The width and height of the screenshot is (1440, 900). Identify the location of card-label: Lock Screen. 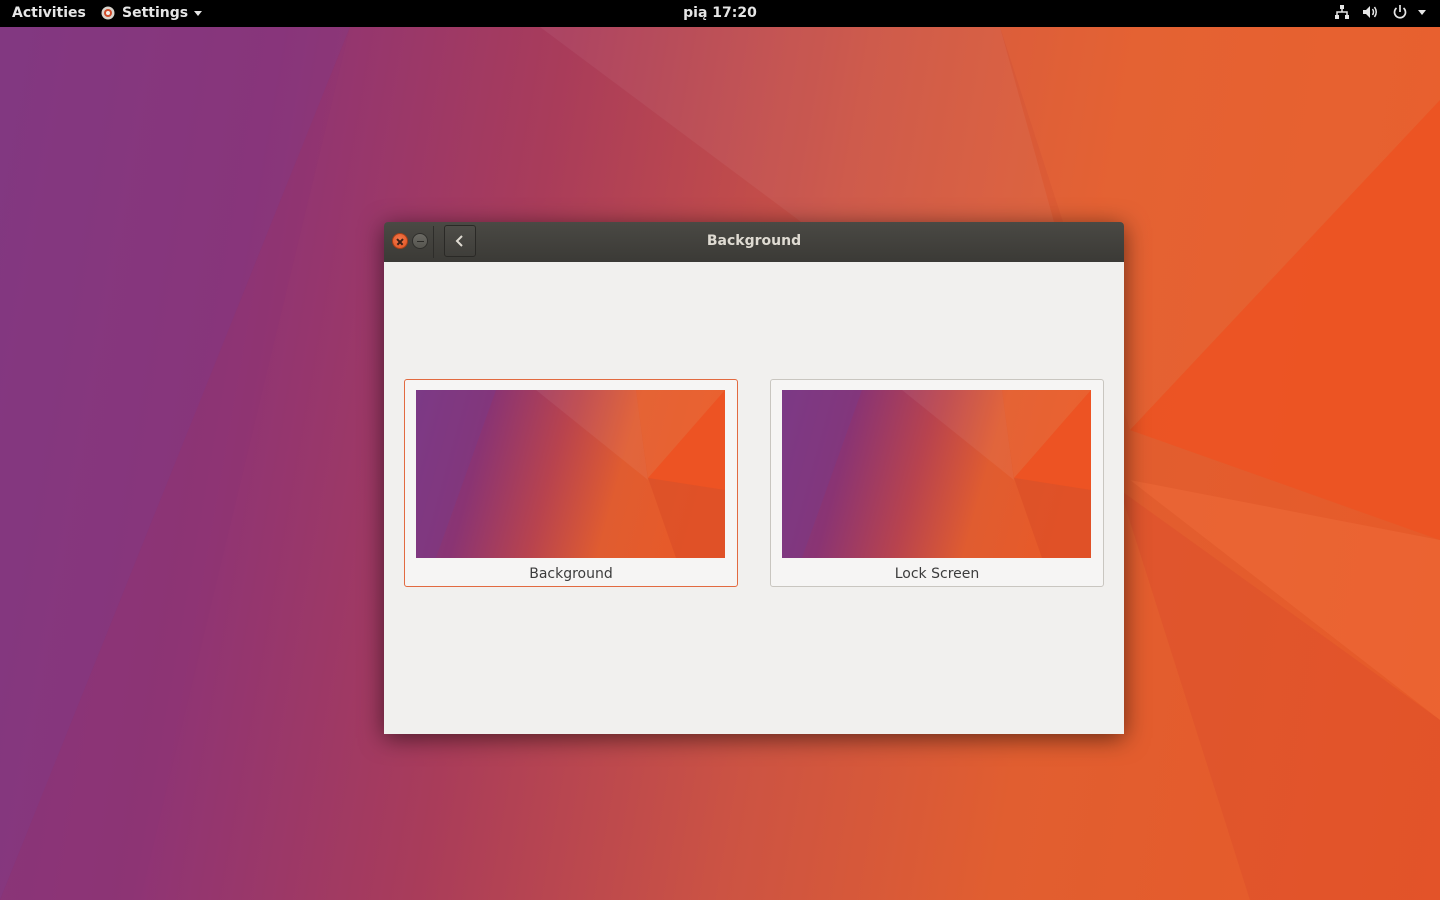
(937, 574).